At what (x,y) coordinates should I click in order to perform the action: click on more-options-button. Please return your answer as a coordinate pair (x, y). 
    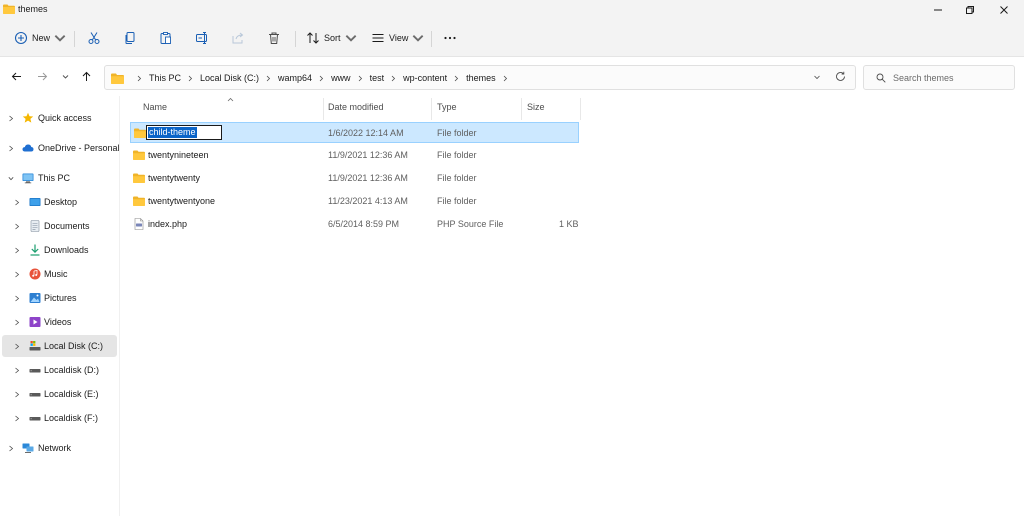
    Looking at the image, I should click on (450, 38).